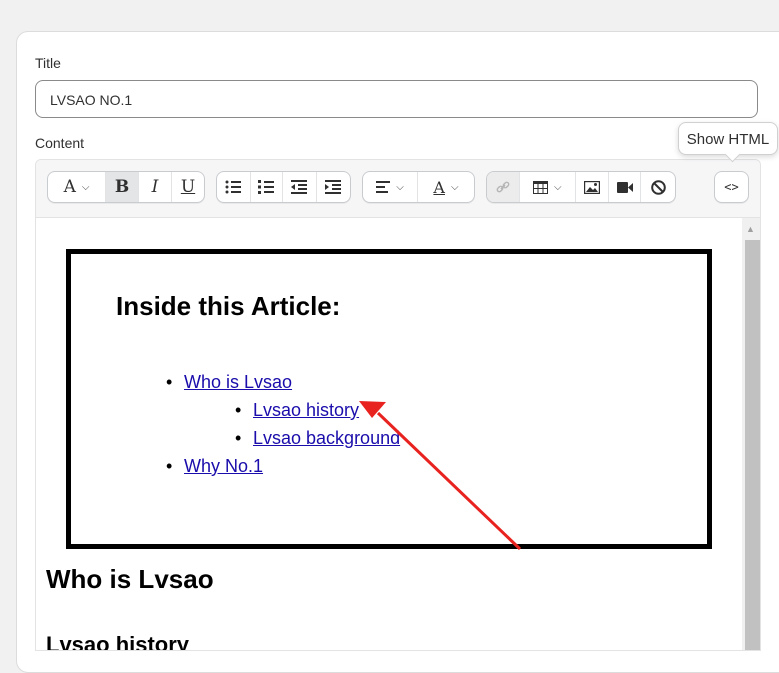 This screenshot has height=673, width=779. I want to click on toc-subitem: Lvsao history, so click(317, 410).